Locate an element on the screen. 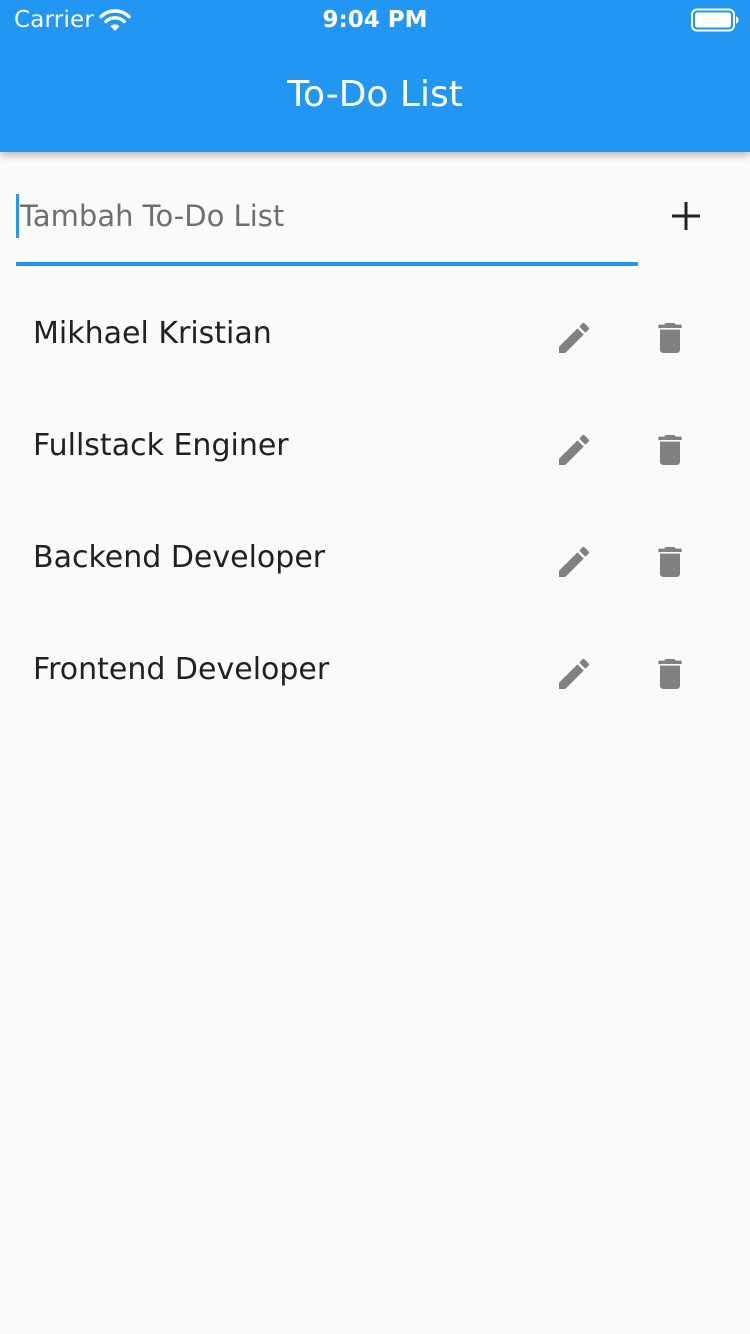 Image resolution: width=750 pixels, height=1334 pixels. todo-item-label: Frontend Developer is located at coordinates (181, 669).